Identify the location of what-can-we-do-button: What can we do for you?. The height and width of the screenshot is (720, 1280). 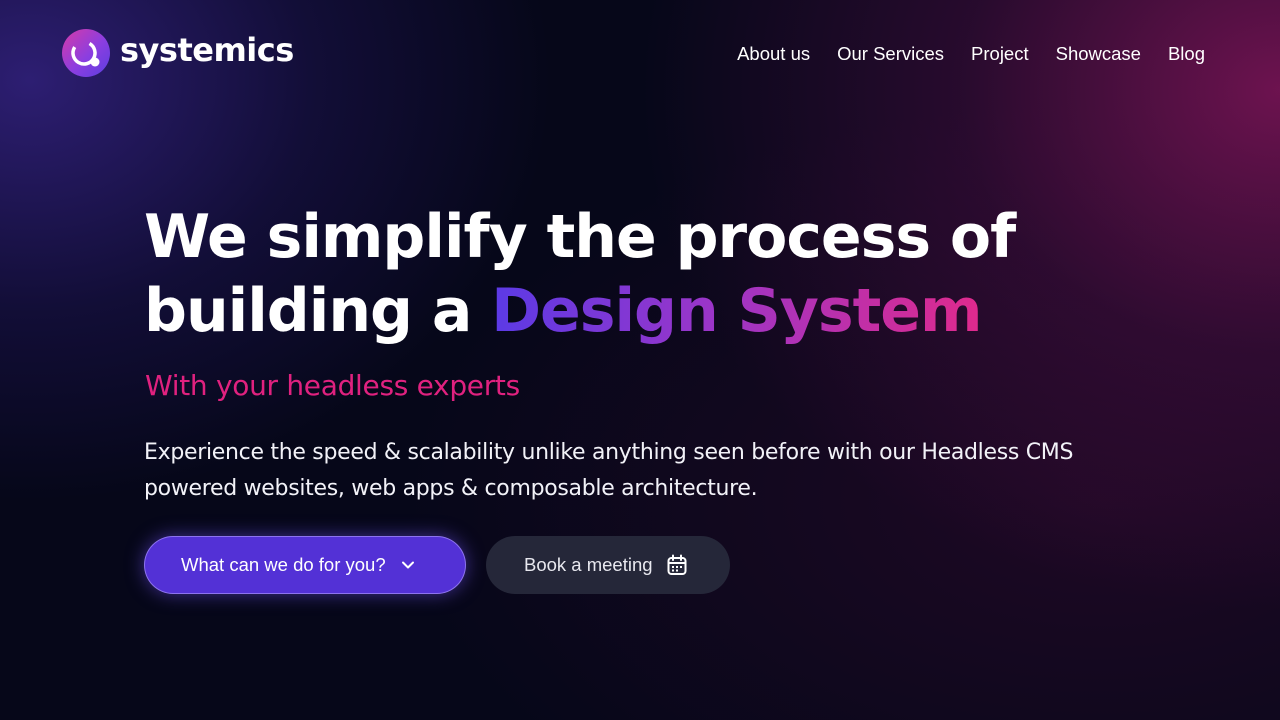
(305, 565).